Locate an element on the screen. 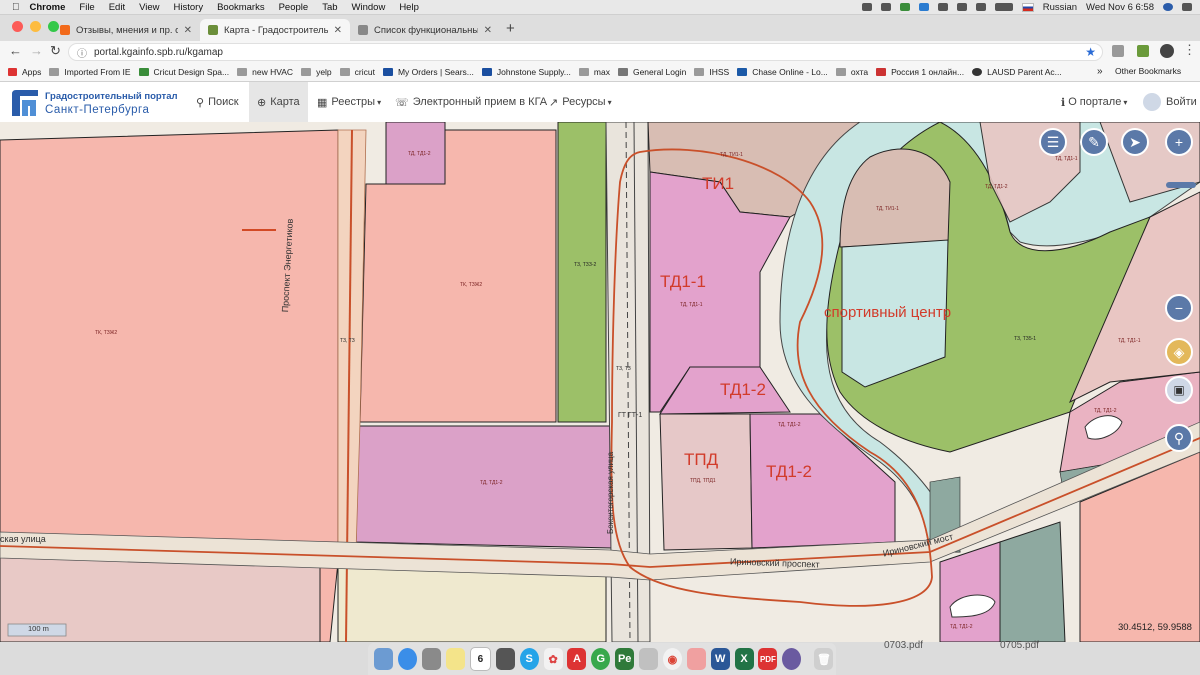 The image size is (1200, 675). cloud-icon is located at coordinates (885, 7).